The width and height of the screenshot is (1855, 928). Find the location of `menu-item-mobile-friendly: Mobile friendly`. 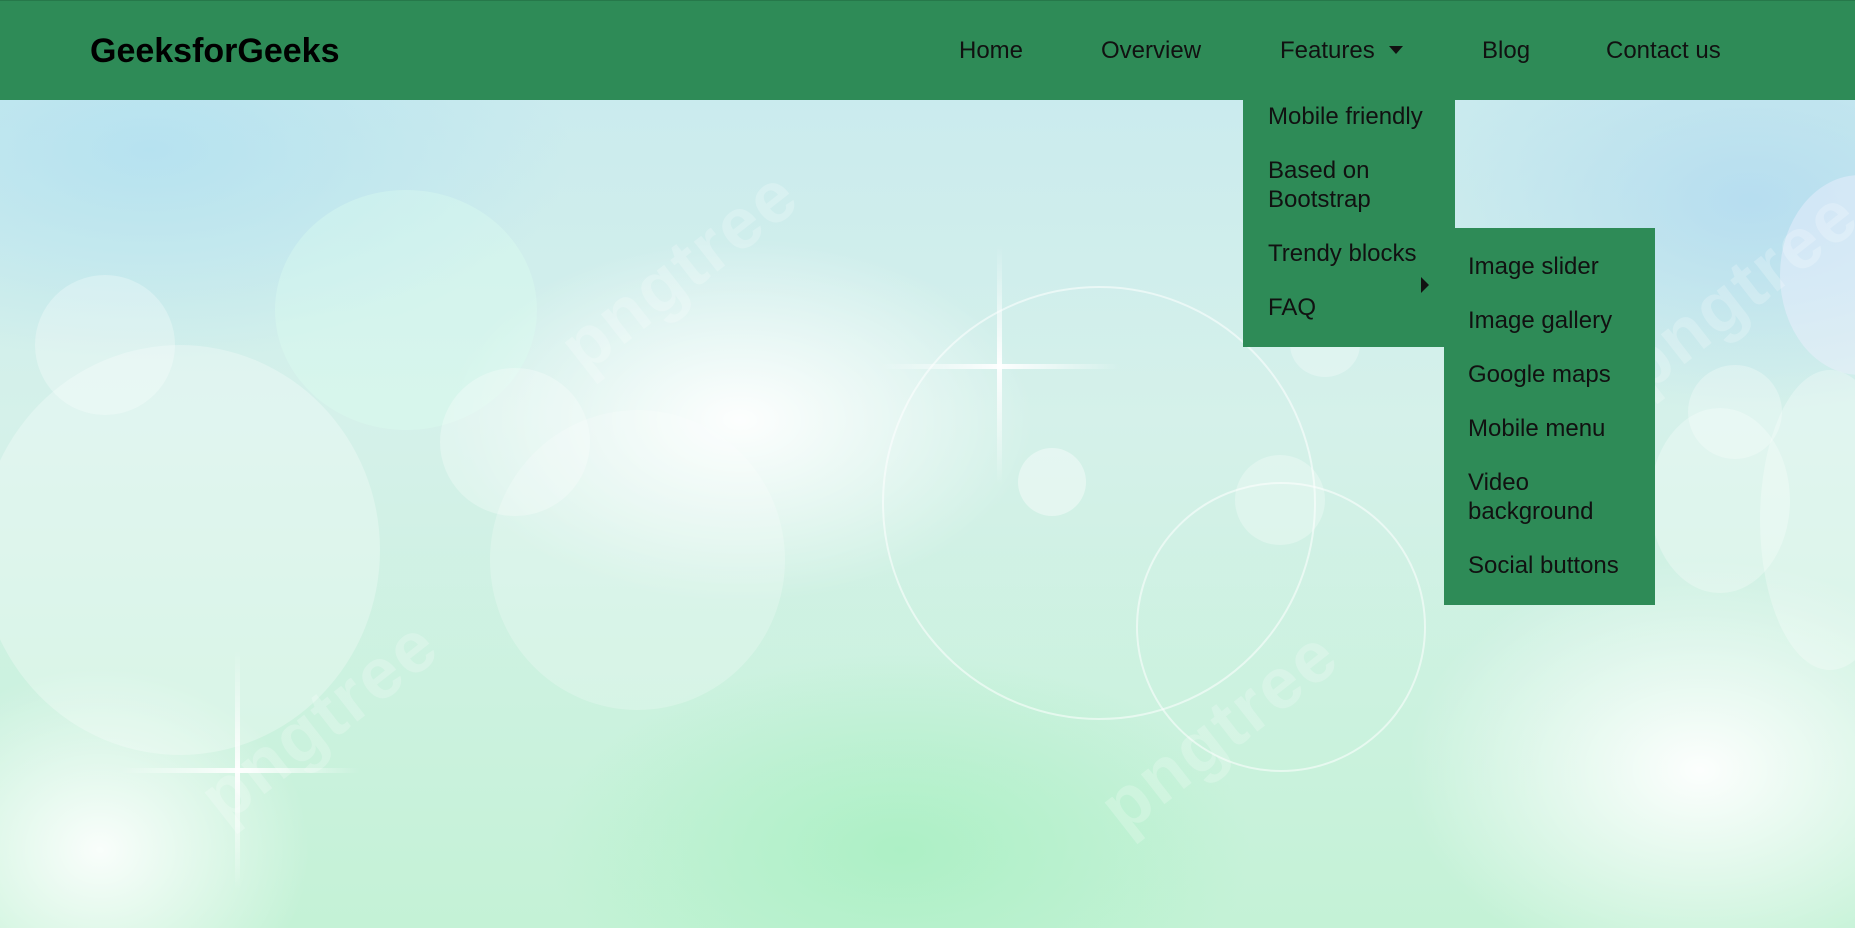

menu-item-mobile-friendly: Mobile friendly is located at coordinates (1355, 116).